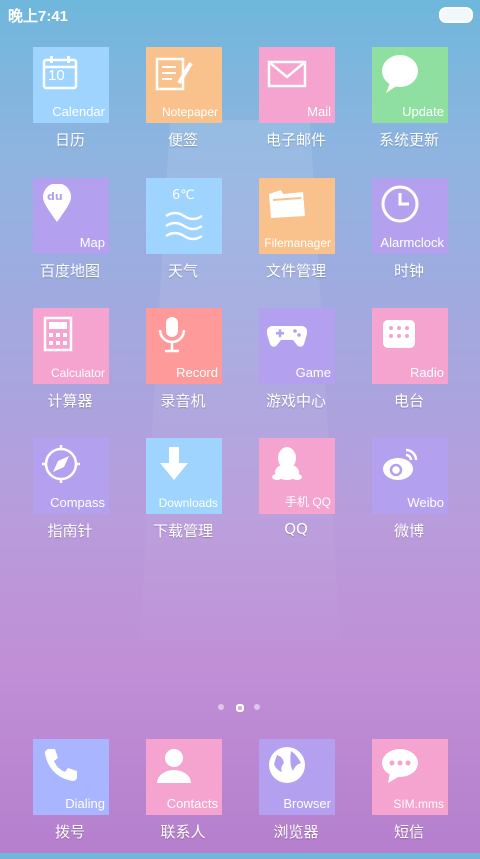  Describe the element at coordinates (400, 765) in the screenshot. I see `message-bubble-icon` at that location.